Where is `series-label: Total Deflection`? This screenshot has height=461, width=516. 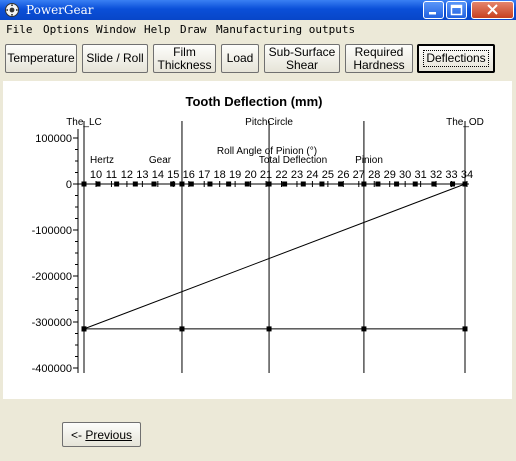 series-label: Total Deflection is located at coordinates (293, 160).